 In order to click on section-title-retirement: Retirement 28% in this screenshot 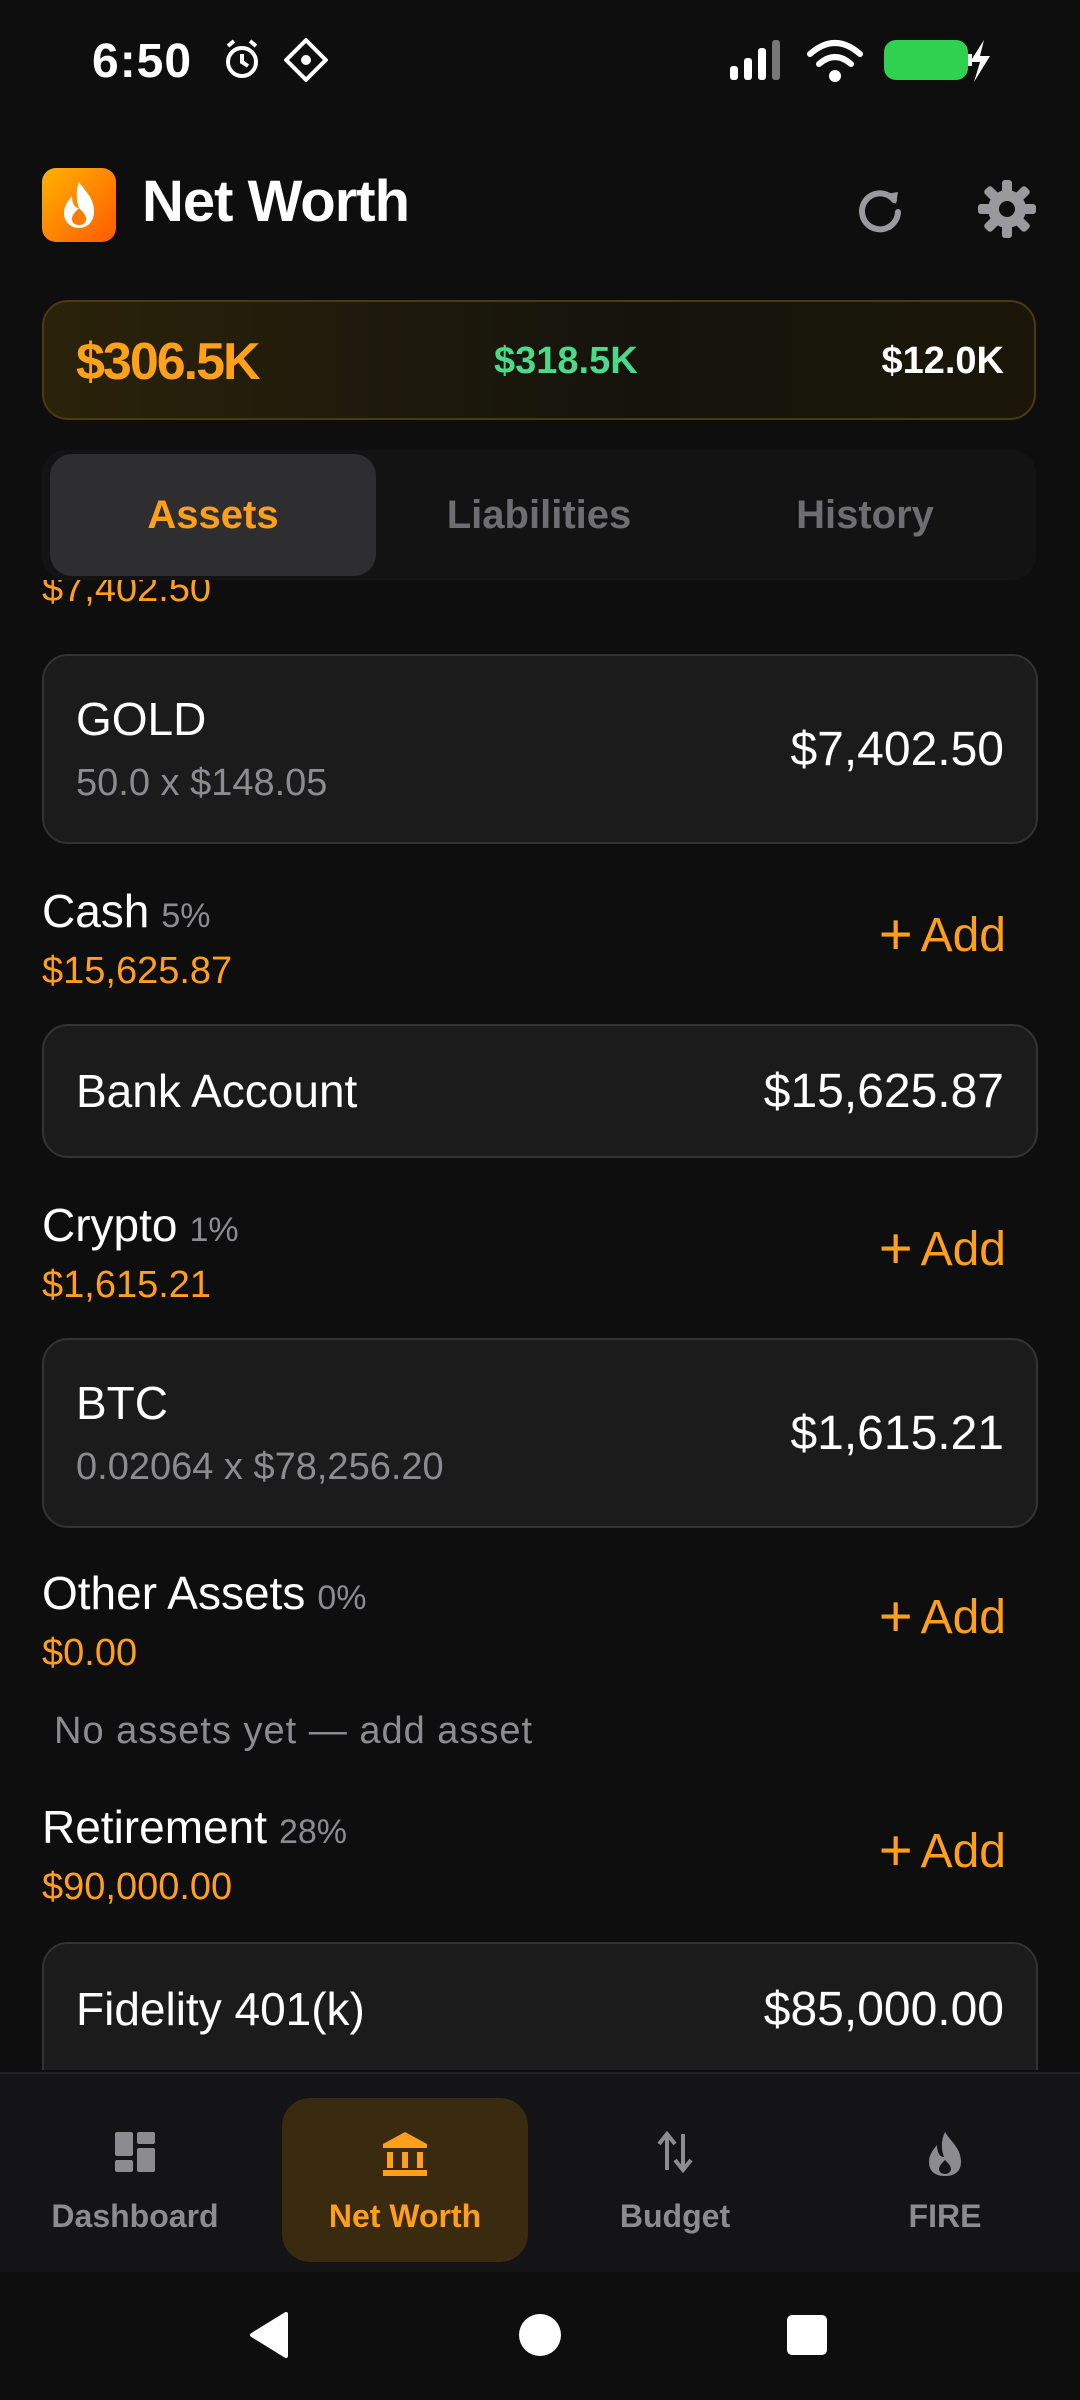, I will do `click(194, 1827)`.